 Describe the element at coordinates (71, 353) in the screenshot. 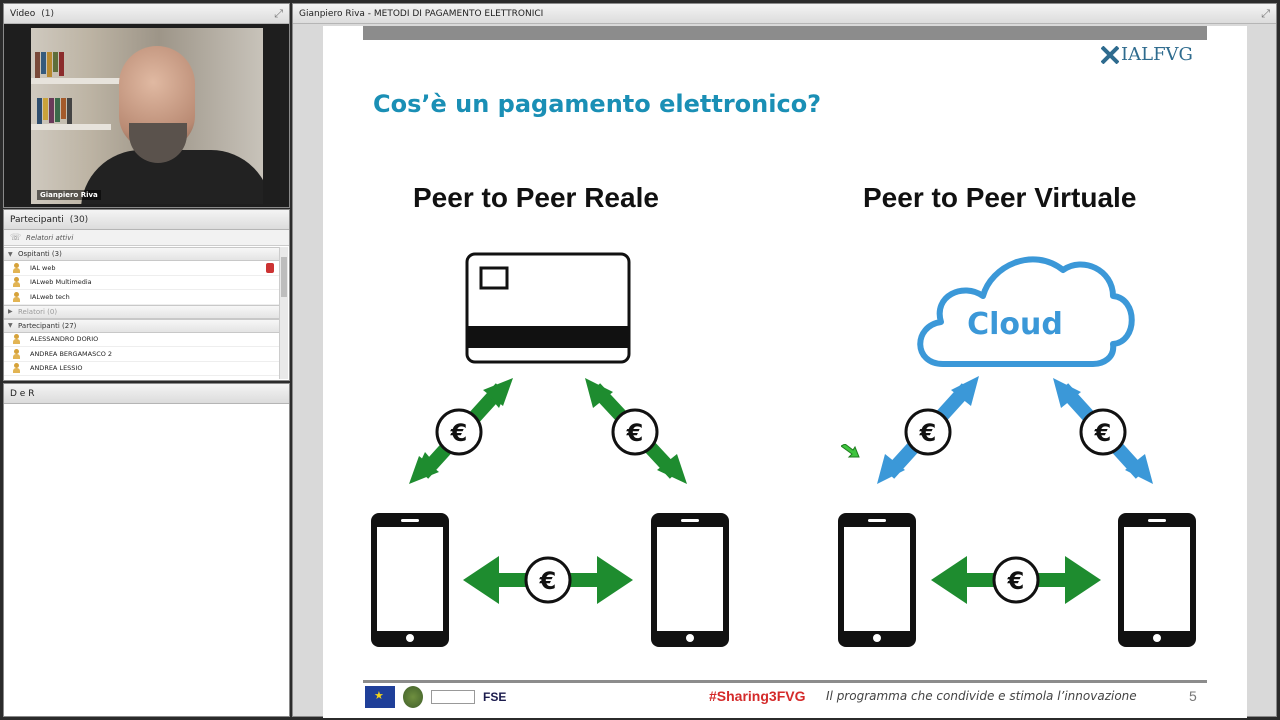

I see `participant-name: ANDREA BERGAMASCO 2` at that location.